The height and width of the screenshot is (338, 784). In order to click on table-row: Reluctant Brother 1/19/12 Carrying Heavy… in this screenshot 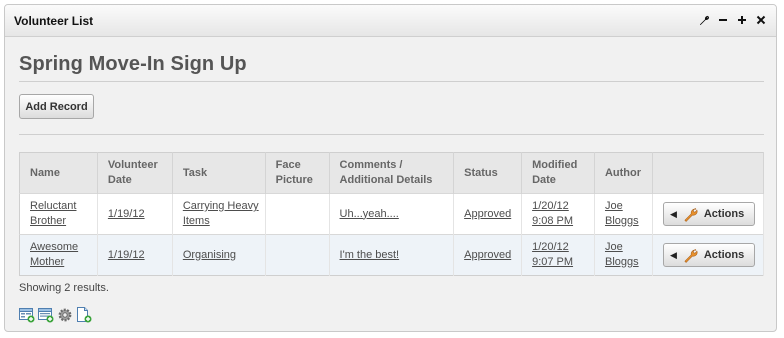, I will do `click(392, 214)`.